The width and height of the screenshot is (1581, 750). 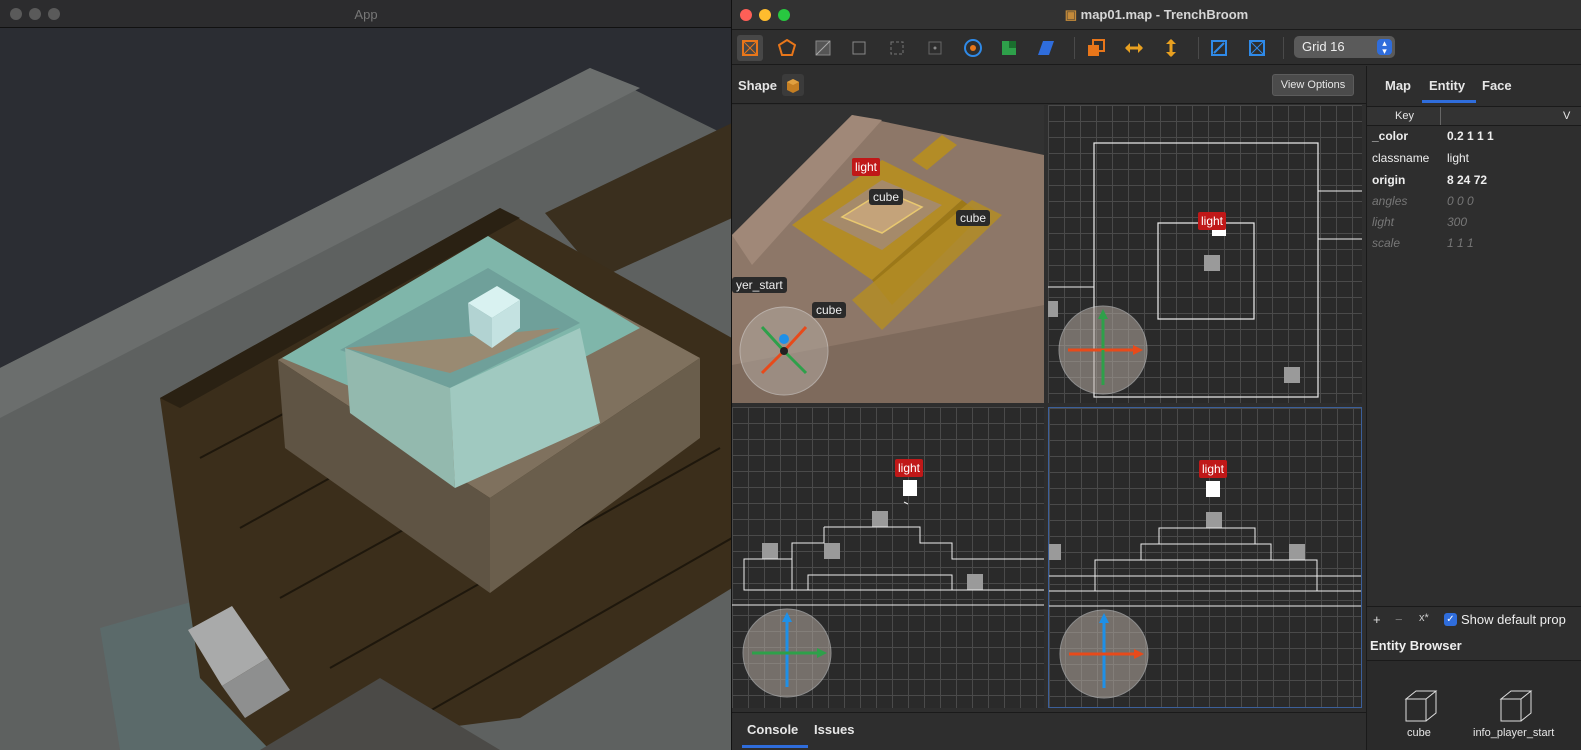 What do you see at coordinates (1401, 158) in the screenshot?
I see `property-key: classname` at bounding box center [1401, 158].